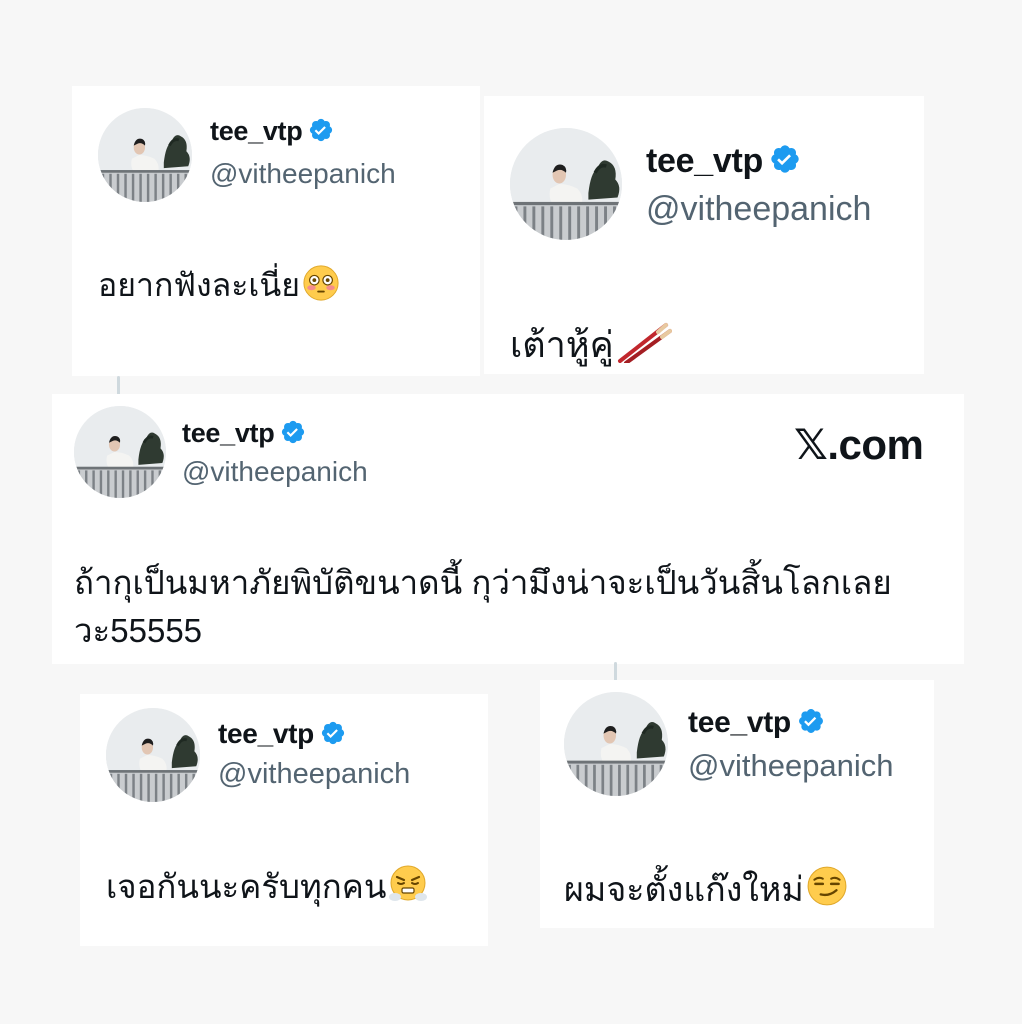 This screenshot has width=1022, height=1024. What do you see at coordinates (684, 890) in the screenshot?
I see `post-text-content: ผมจะตั้งแก๊งใหม่` at bounding box center [684, 890].